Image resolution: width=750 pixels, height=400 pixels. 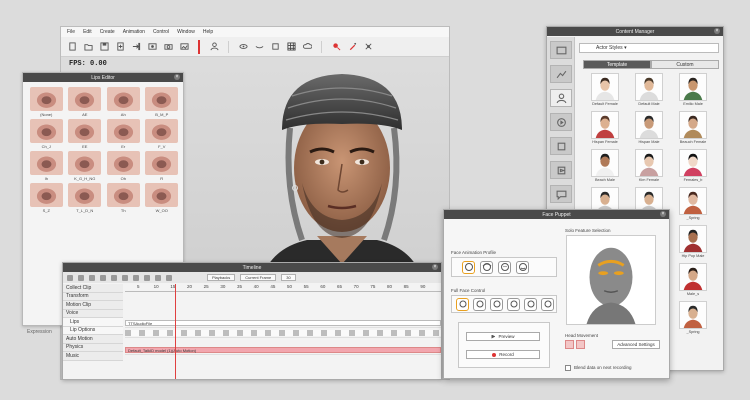 What do you see at coordinates (503, 336) in the screenshot?
I see `preview-button: Preview` at bounding box center [503, 336].